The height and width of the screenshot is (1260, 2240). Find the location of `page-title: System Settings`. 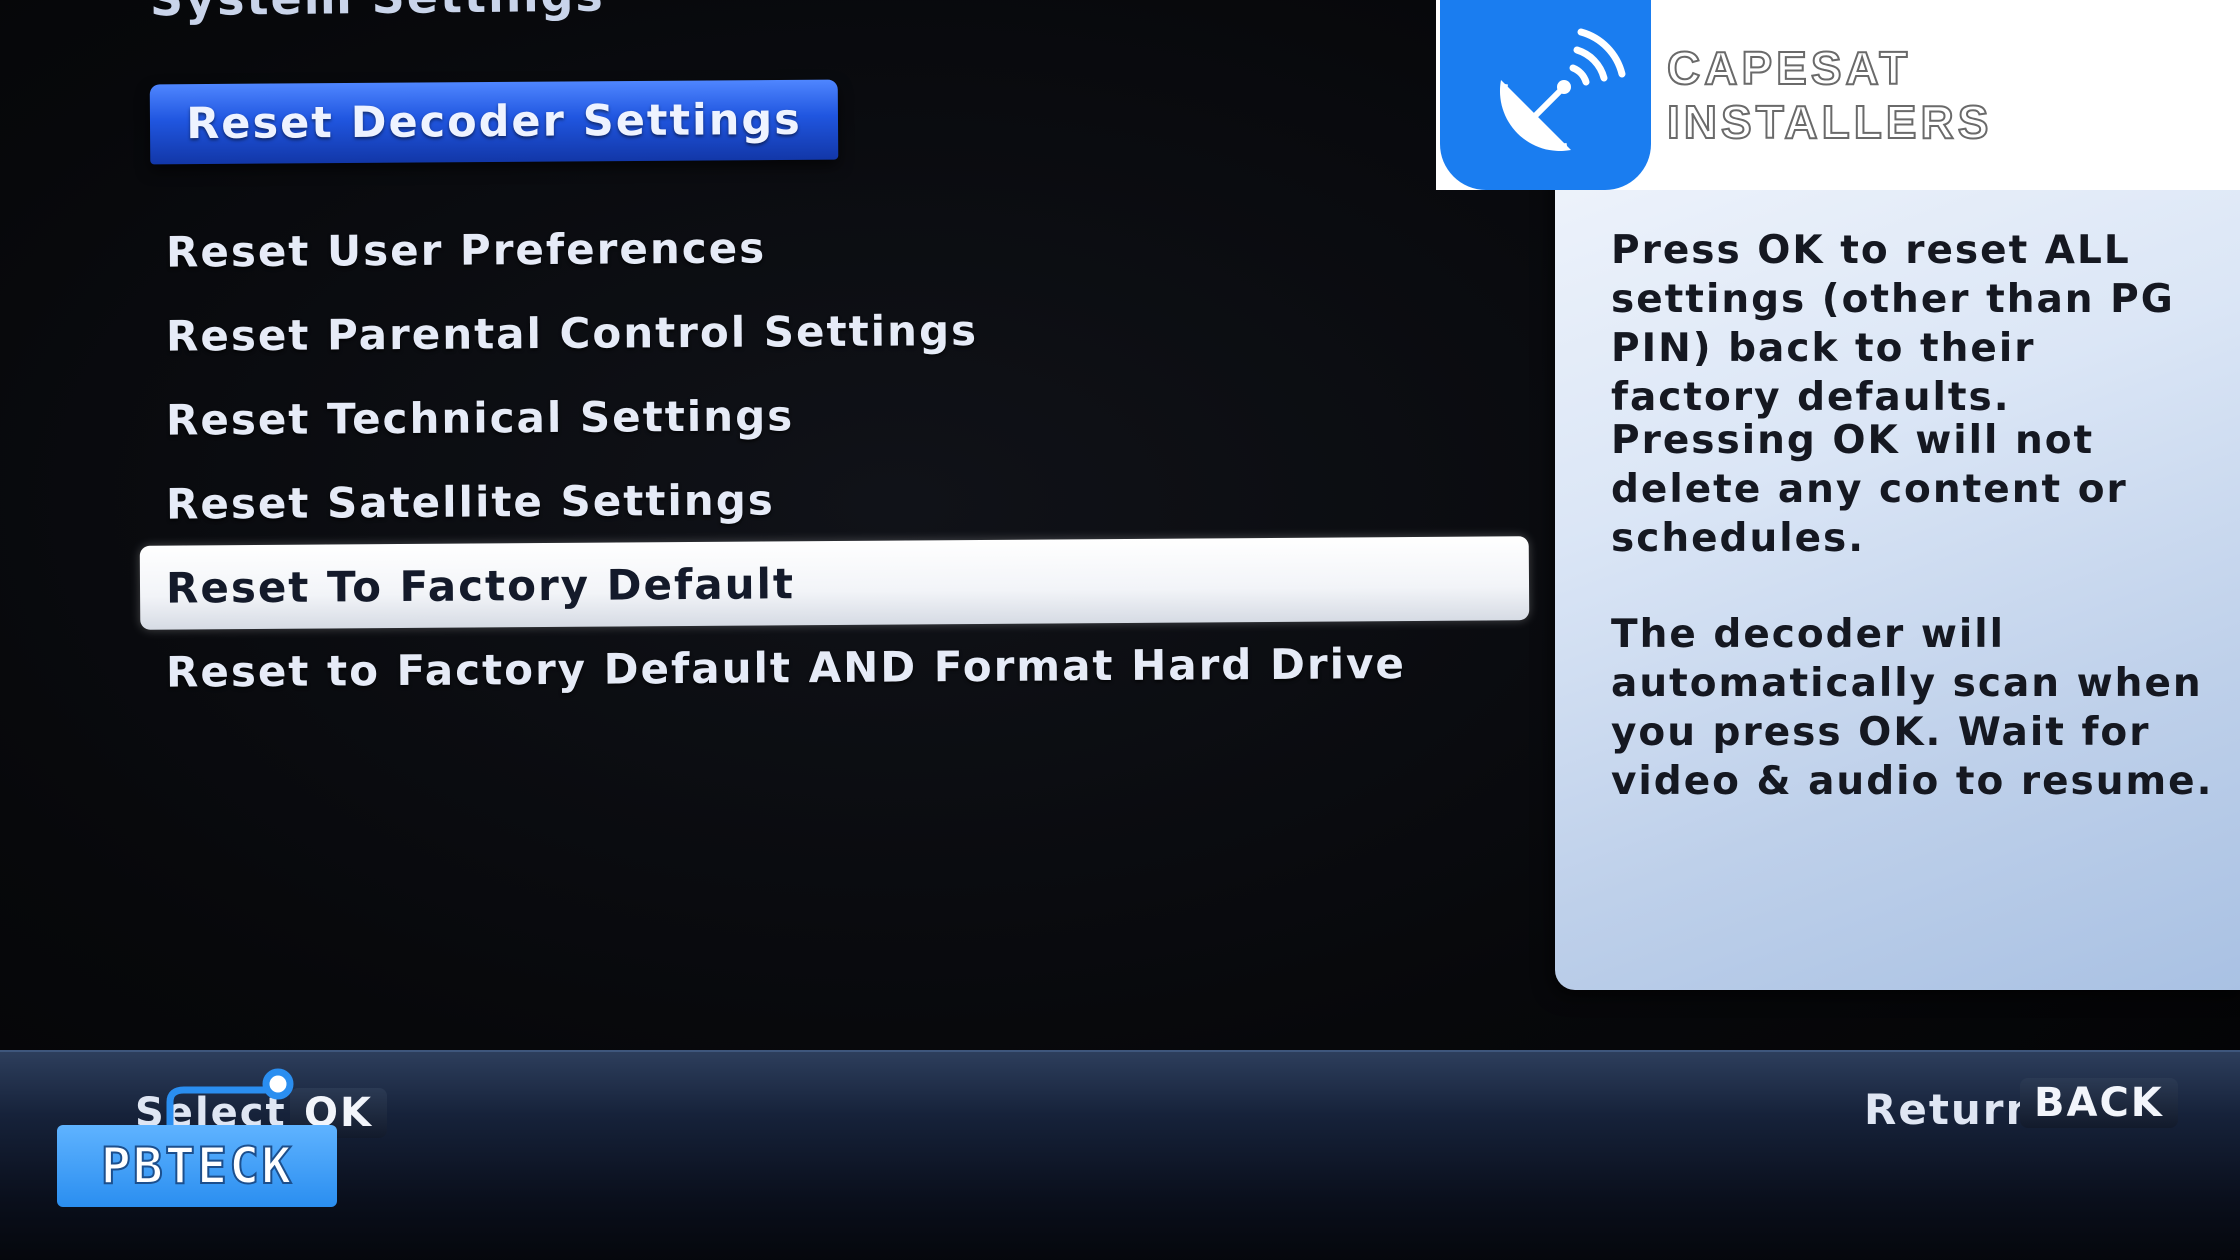

page-title: System Settings is located at coordinates (377, 13).